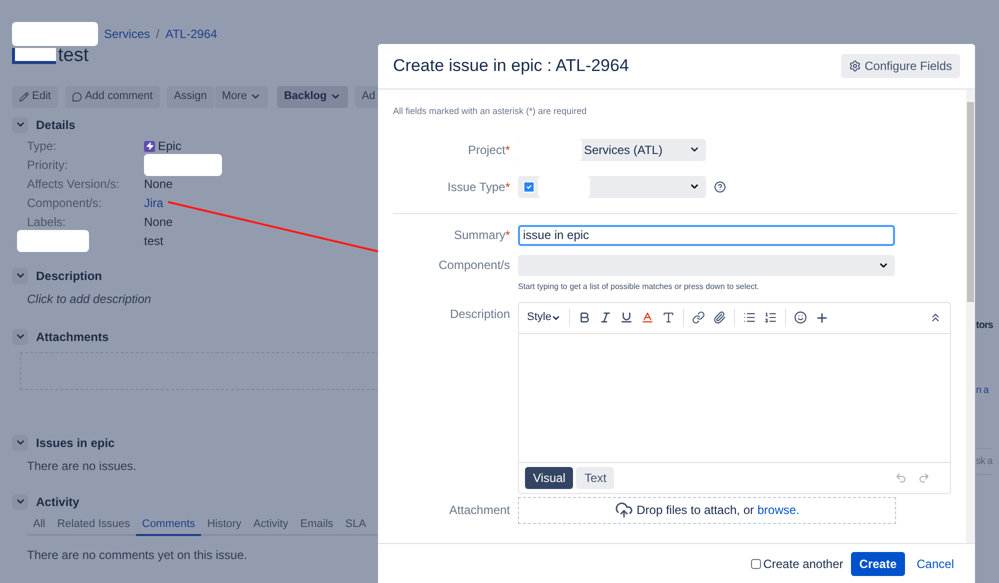 The image size is (999, 583). I want to click on dropzone-text: Drop files to attach, or browse., so click(718, 510).